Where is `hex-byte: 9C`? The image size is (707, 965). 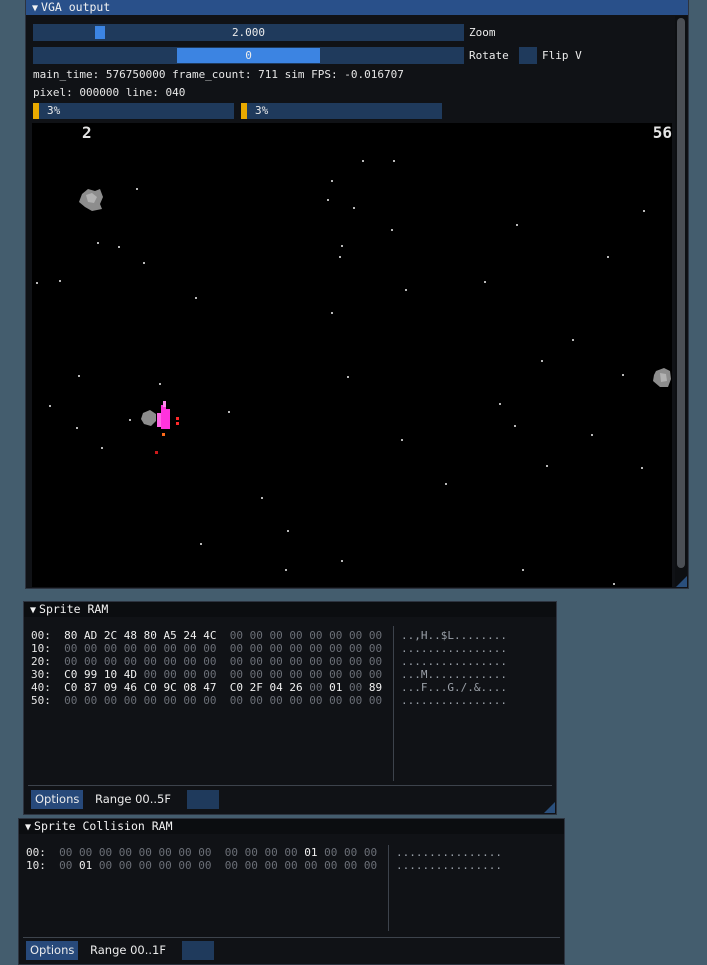 hex-byte: 9C is located at coordinates (170, 687).